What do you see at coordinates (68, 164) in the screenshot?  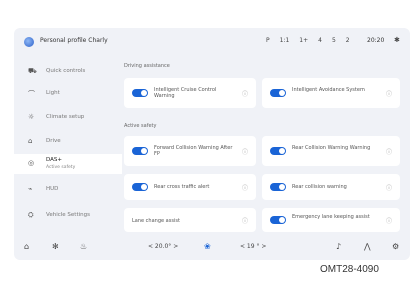 I see `sidebar-item-das: ◎ DAS+ Active safety` at bounding box center [68, 164].